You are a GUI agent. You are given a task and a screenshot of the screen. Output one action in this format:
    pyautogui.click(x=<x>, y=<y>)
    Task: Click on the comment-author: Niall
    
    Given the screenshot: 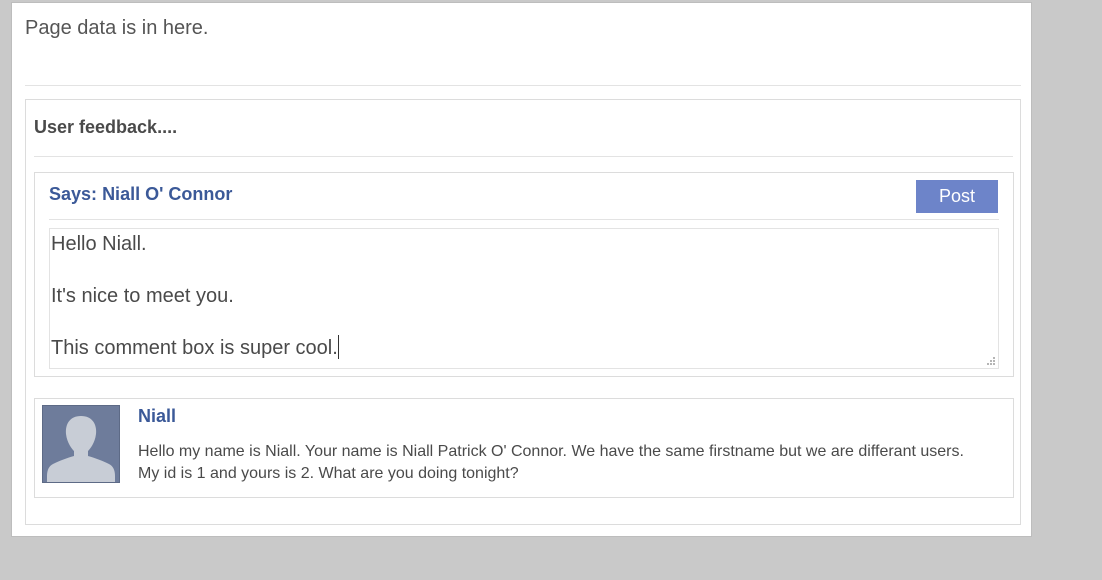 What is the action you would take?
    pyautogui.click(x=157, y=416)
    